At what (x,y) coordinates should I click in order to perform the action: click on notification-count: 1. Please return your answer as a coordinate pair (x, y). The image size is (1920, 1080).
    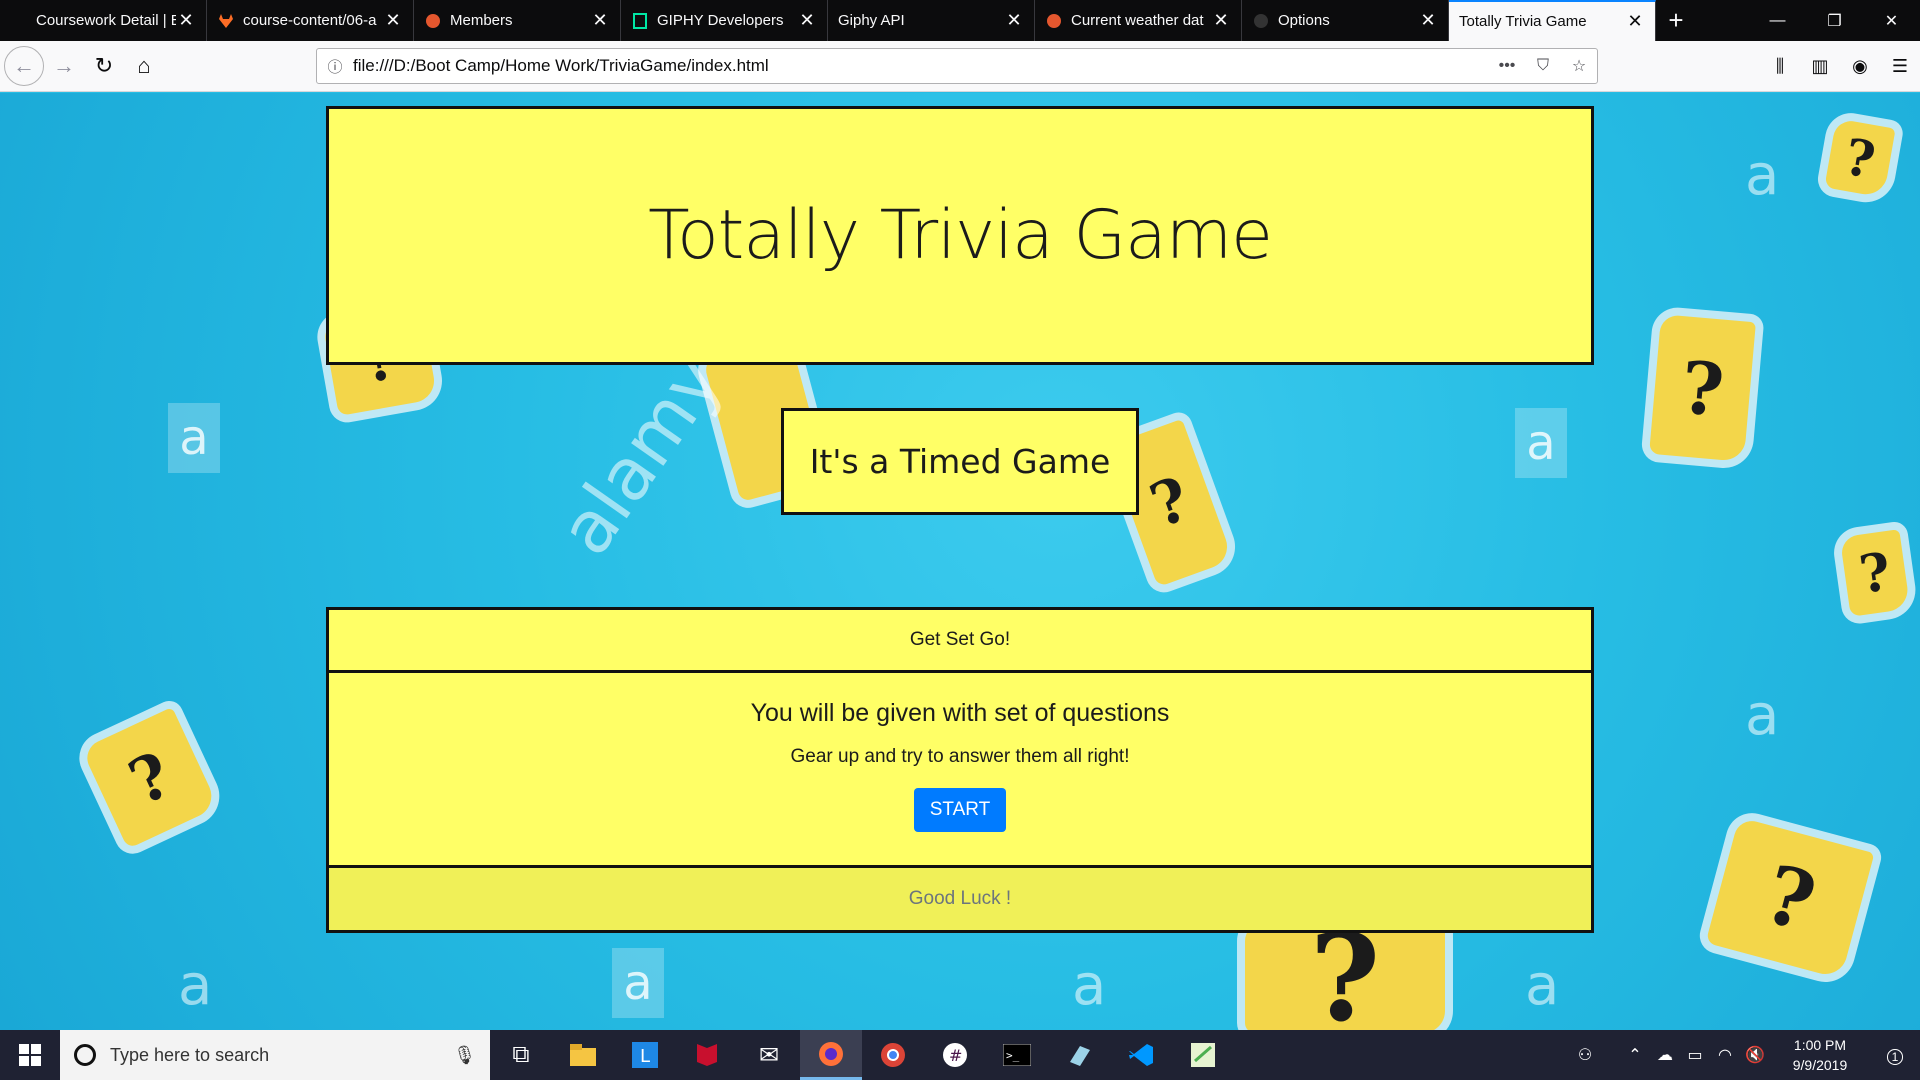
    Looking at the image, I should click on (1895, 1056).